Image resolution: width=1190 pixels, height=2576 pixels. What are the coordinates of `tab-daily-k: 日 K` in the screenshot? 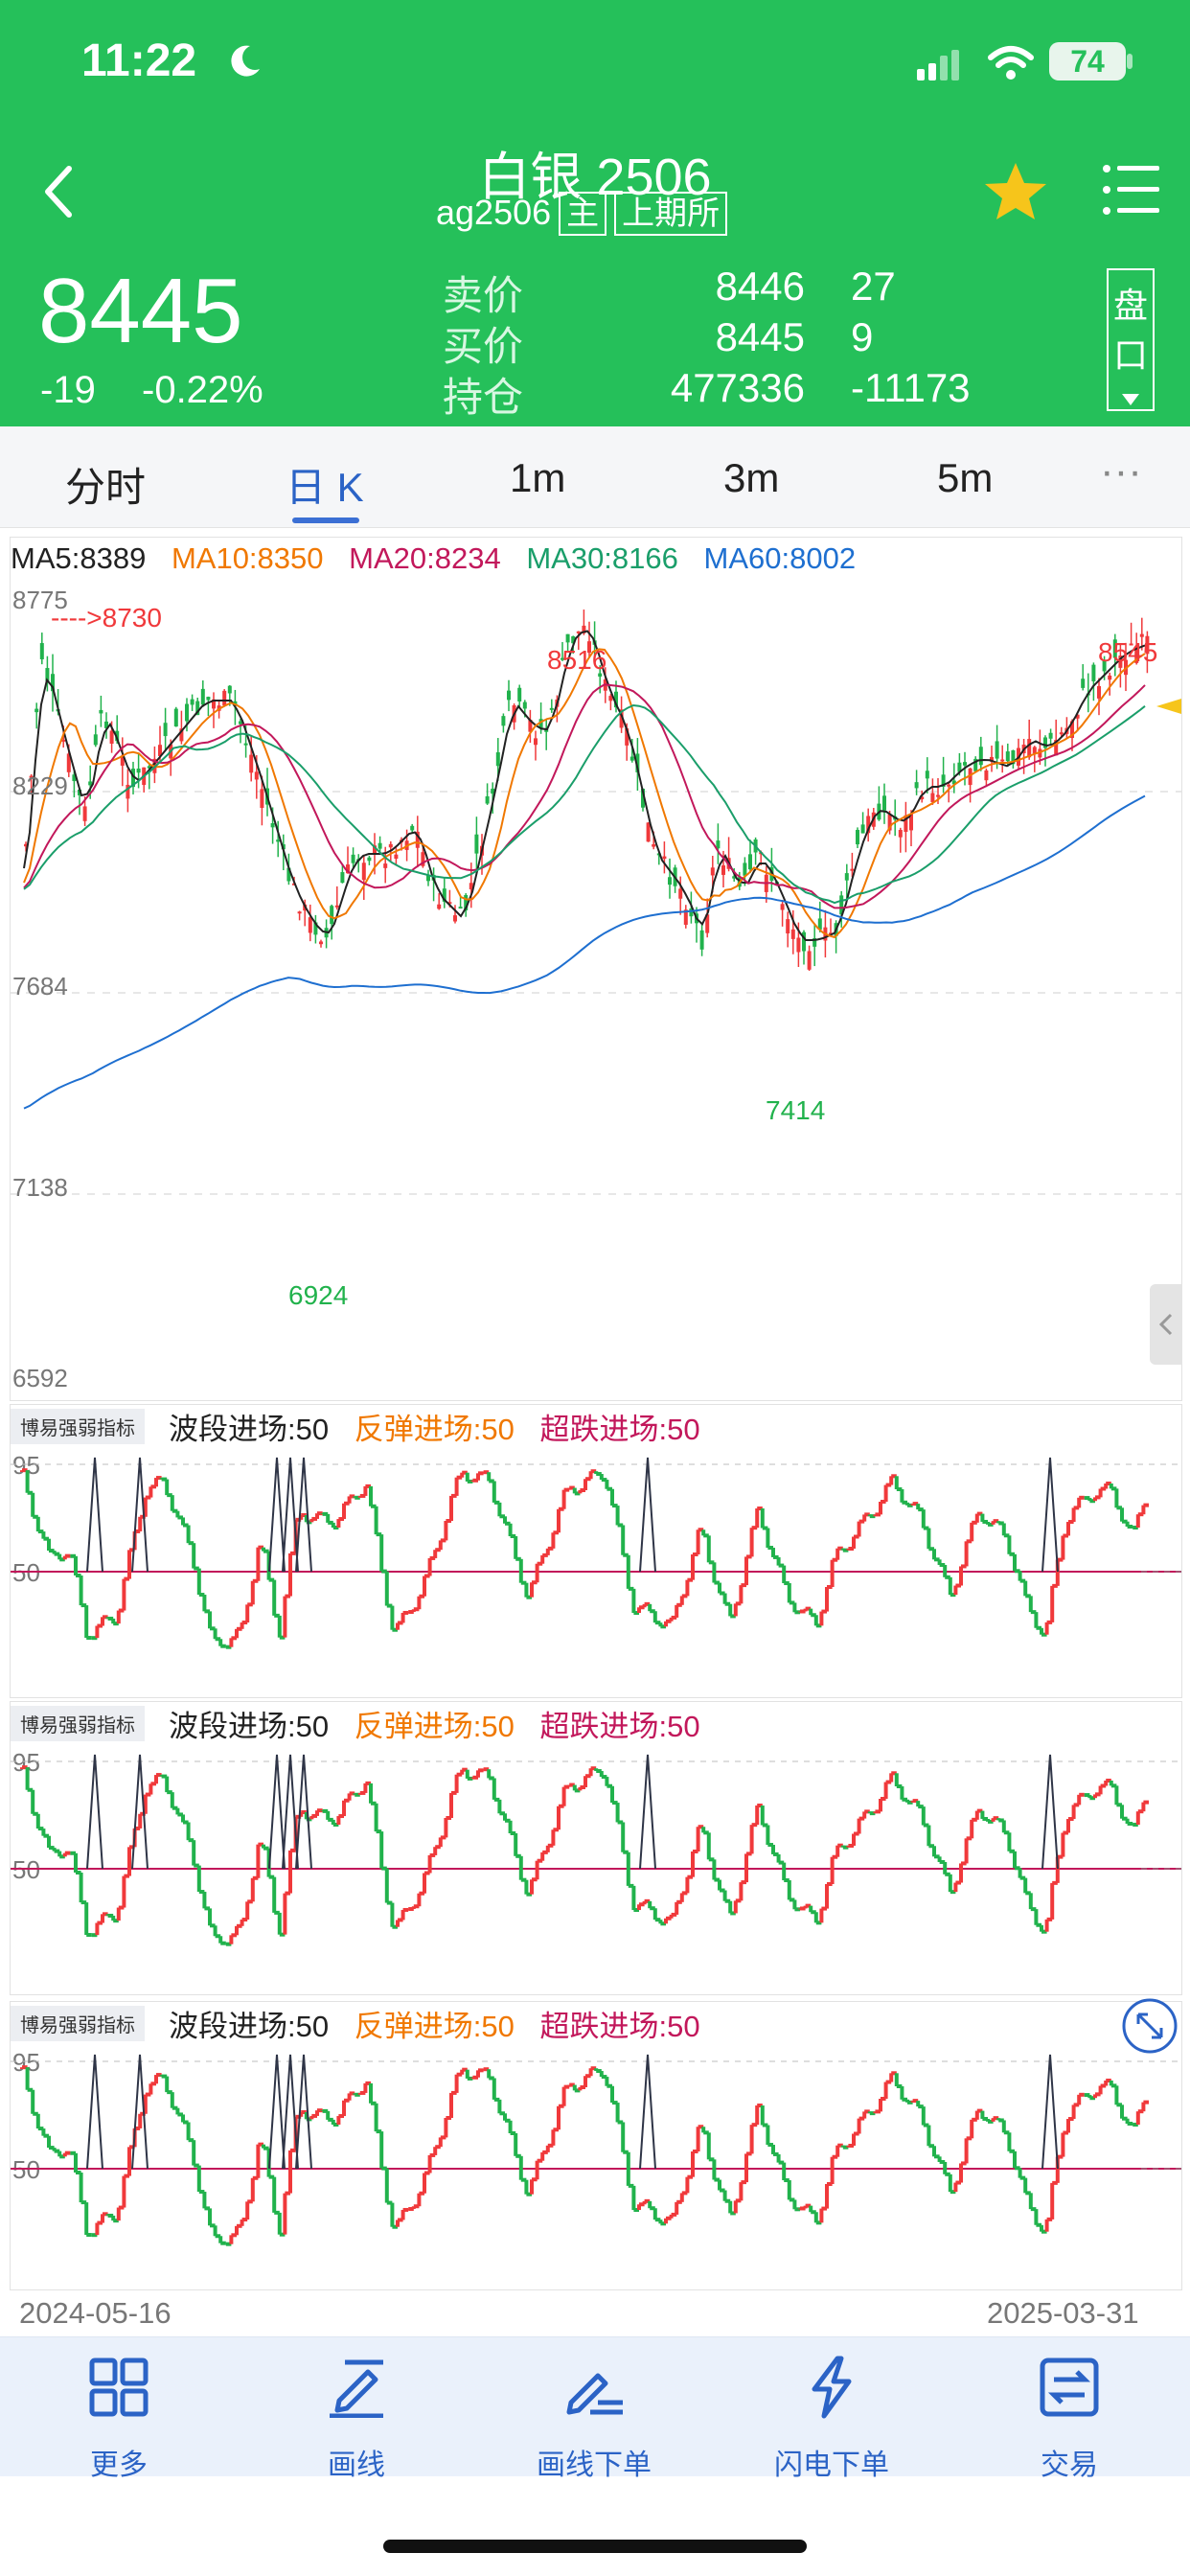 It's located at (325, 484).